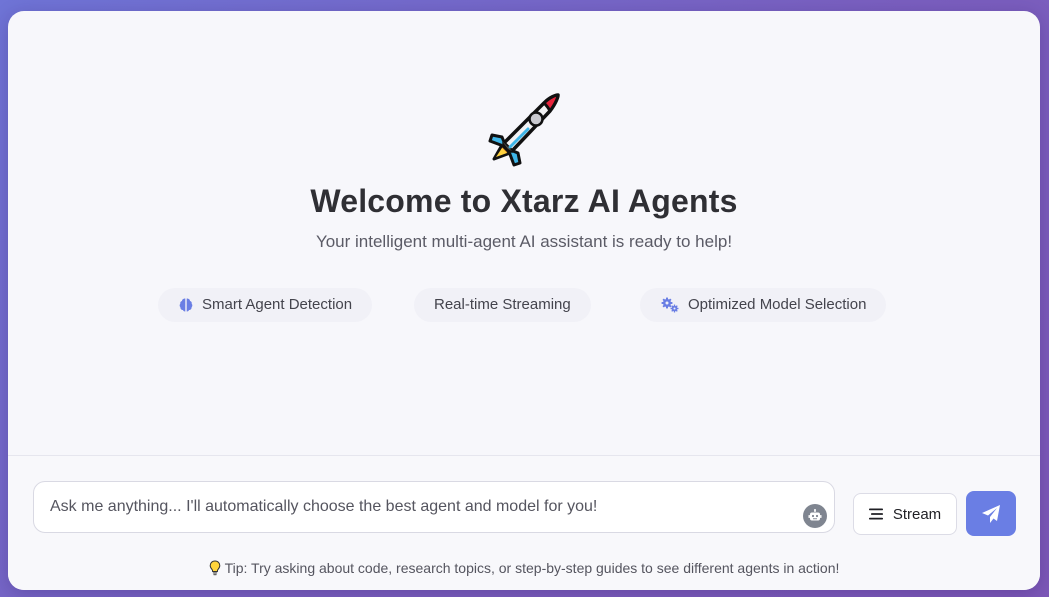 This screenshot has width=1049, height=597. What do you see at coordinates (414, 507) in the screenshot?
I see `message-input` at bounding box center [414, 507].